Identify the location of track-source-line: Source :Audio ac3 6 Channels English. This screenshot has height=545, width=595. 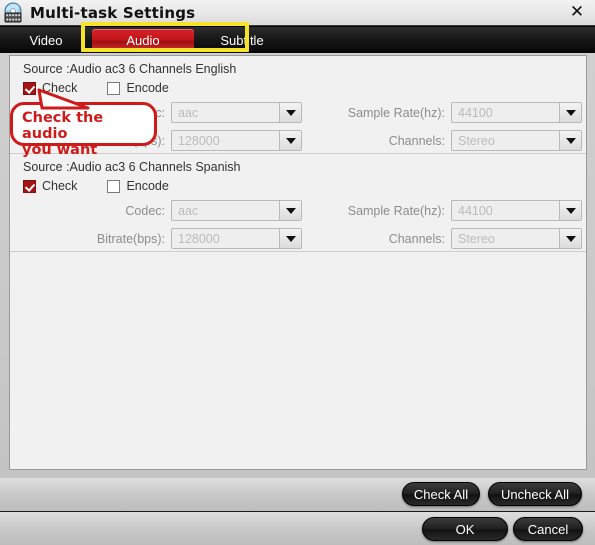
(130, 69).